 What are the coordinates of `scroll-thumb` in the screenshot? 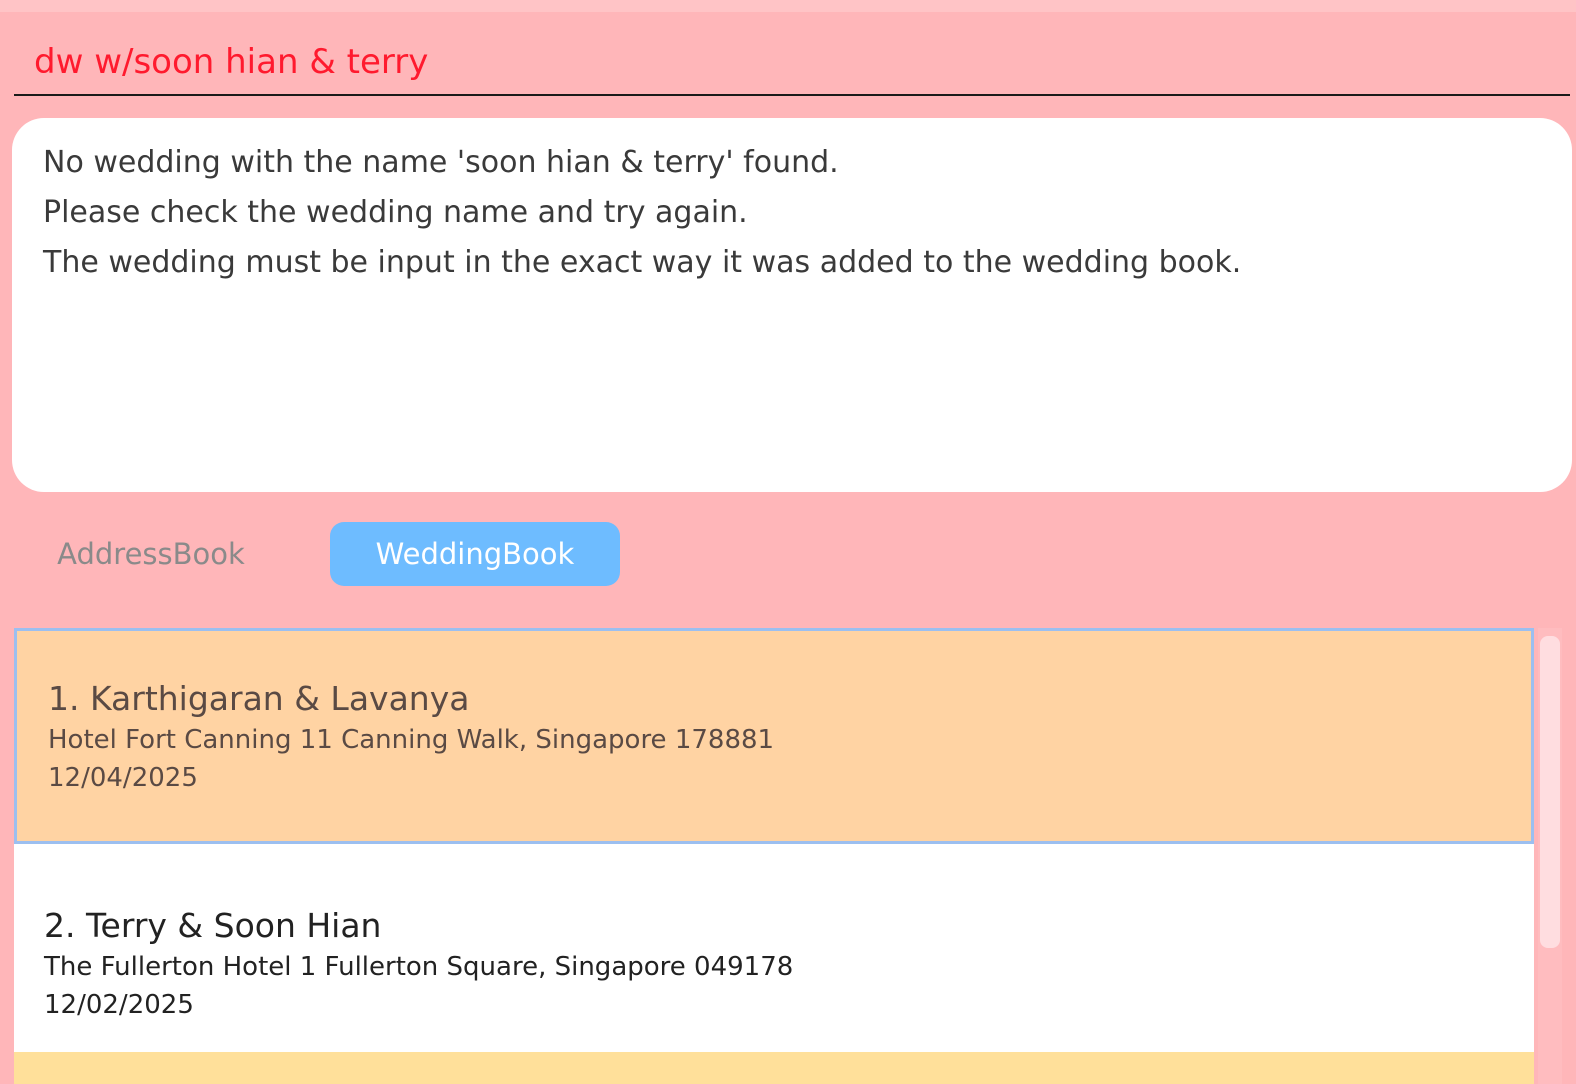 It's located at (1550, 792).